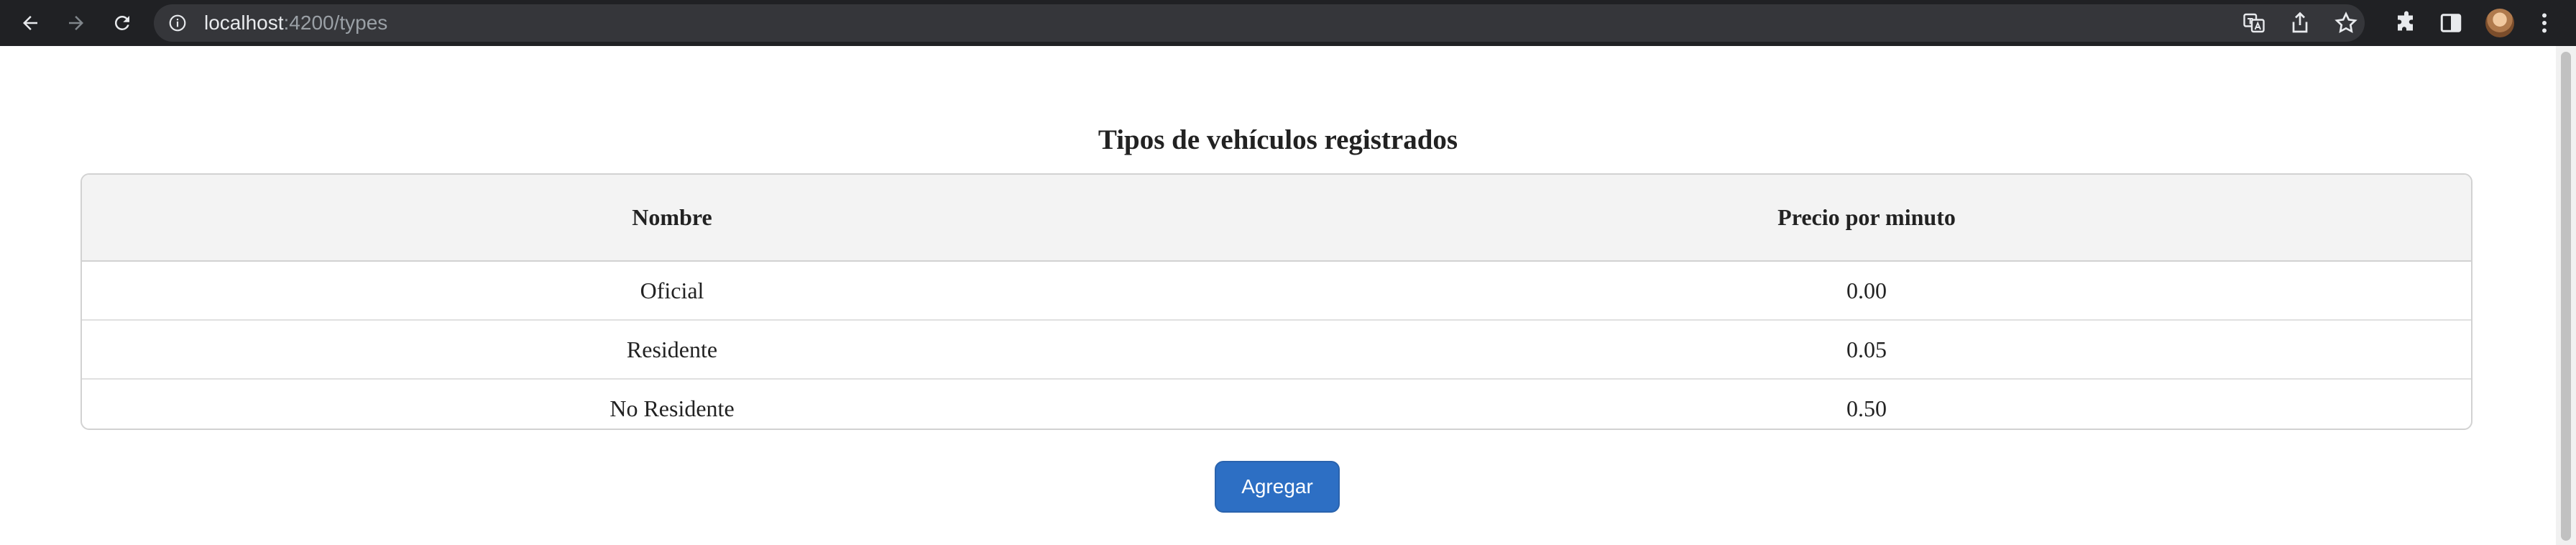 The height and width of the screenshot is (545, 2576). Describe the element at coordinates (2451, 23) in the screenshot. I see `side-panel-icon` at that location.